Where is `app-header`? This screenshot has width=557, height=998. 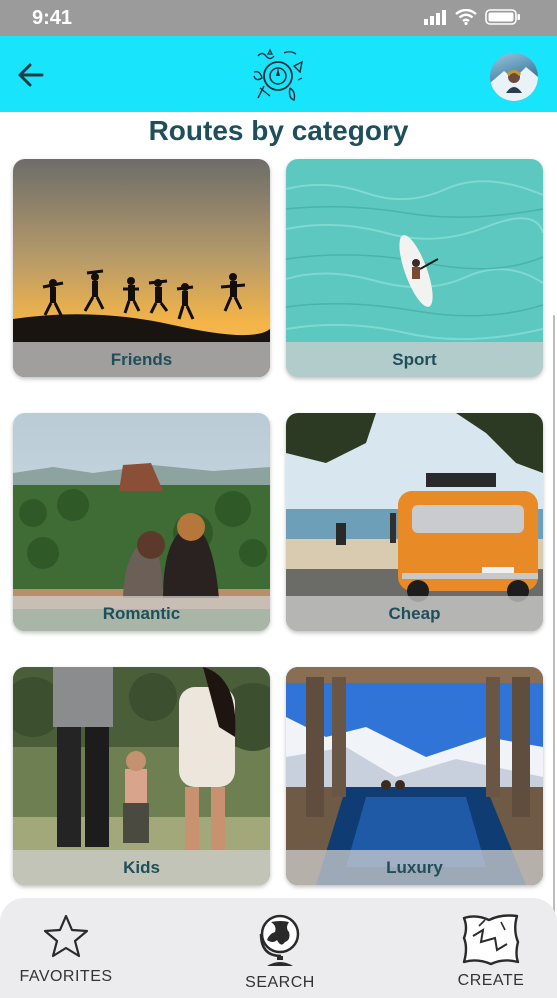
app-header is located at coordinates (278, 74).